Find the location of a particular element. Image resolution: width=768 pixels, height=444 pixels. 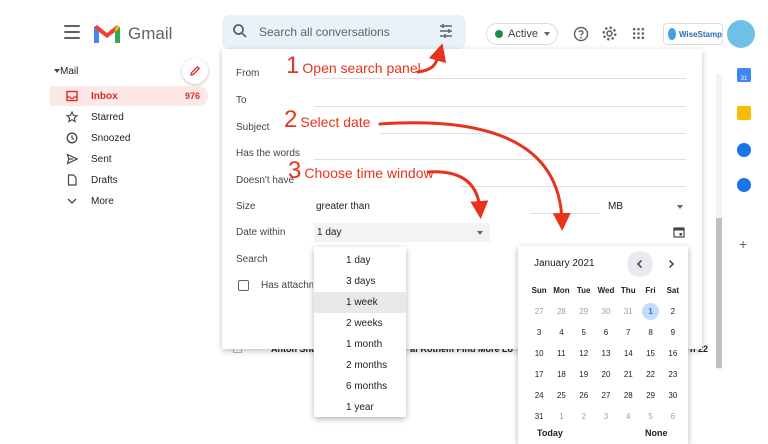

calendar-day: 23 is located at coordinates (673, 374).